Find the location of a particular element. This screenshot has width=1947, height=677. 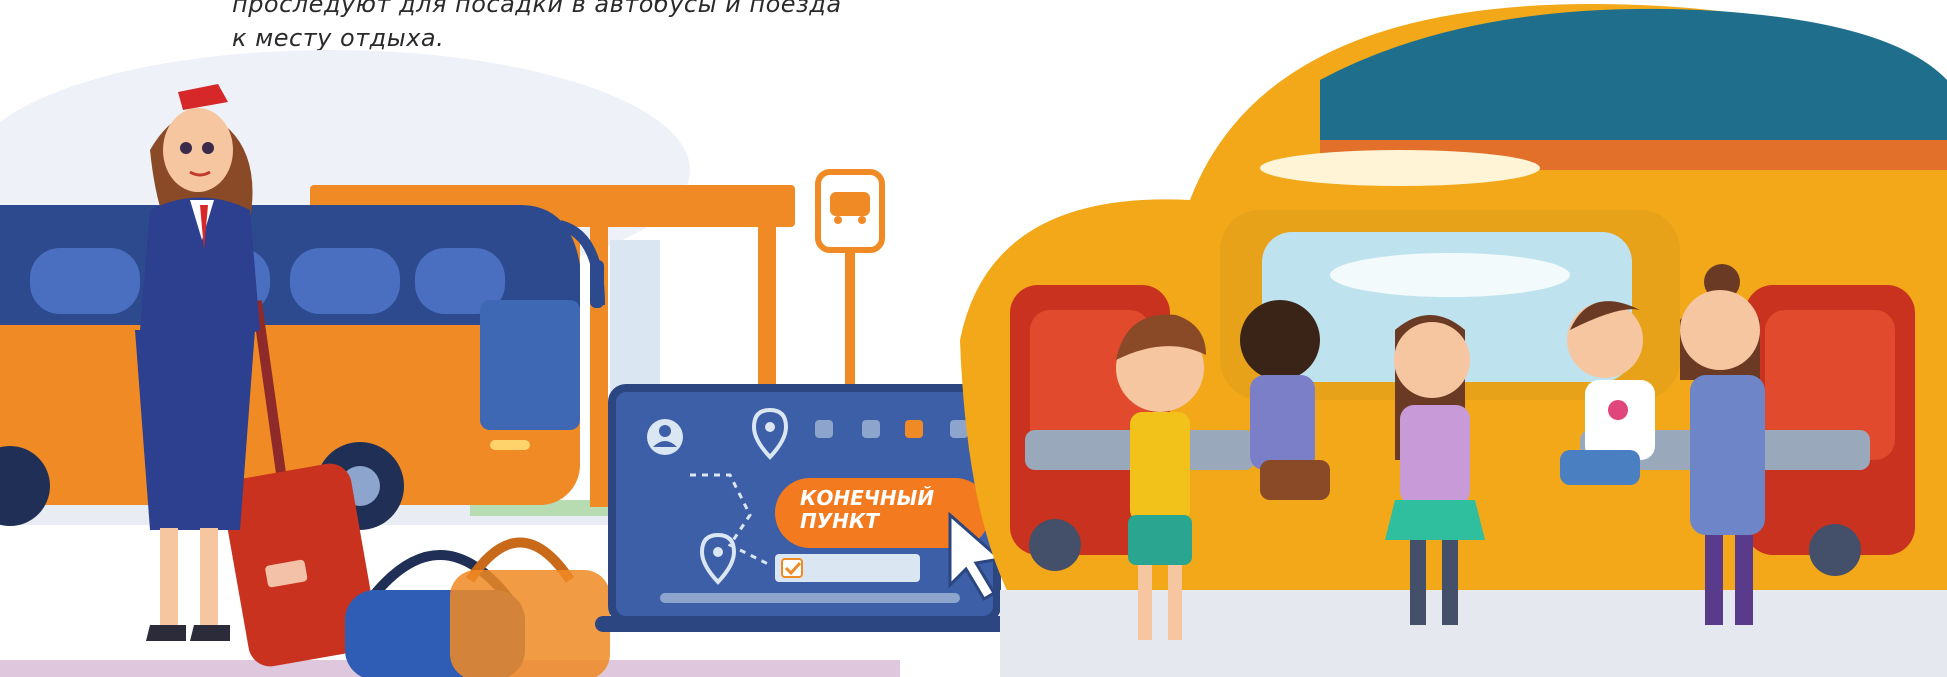

destination-button-label-1: КОНЕЧНЫЙ is located at coordinates (867, 498).